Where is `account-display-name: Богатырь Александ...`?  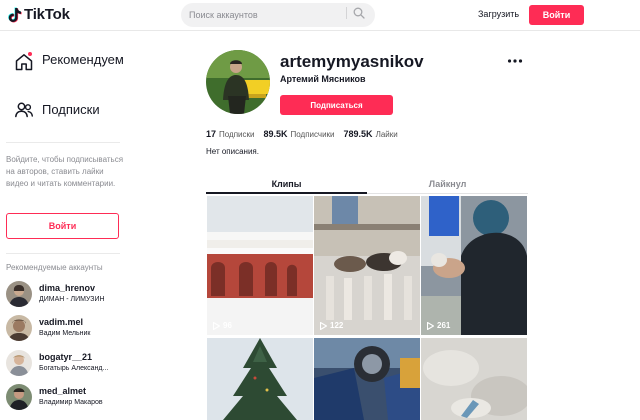 account-display-name: Богатырь Александ... is located at coordinates (74, 368).